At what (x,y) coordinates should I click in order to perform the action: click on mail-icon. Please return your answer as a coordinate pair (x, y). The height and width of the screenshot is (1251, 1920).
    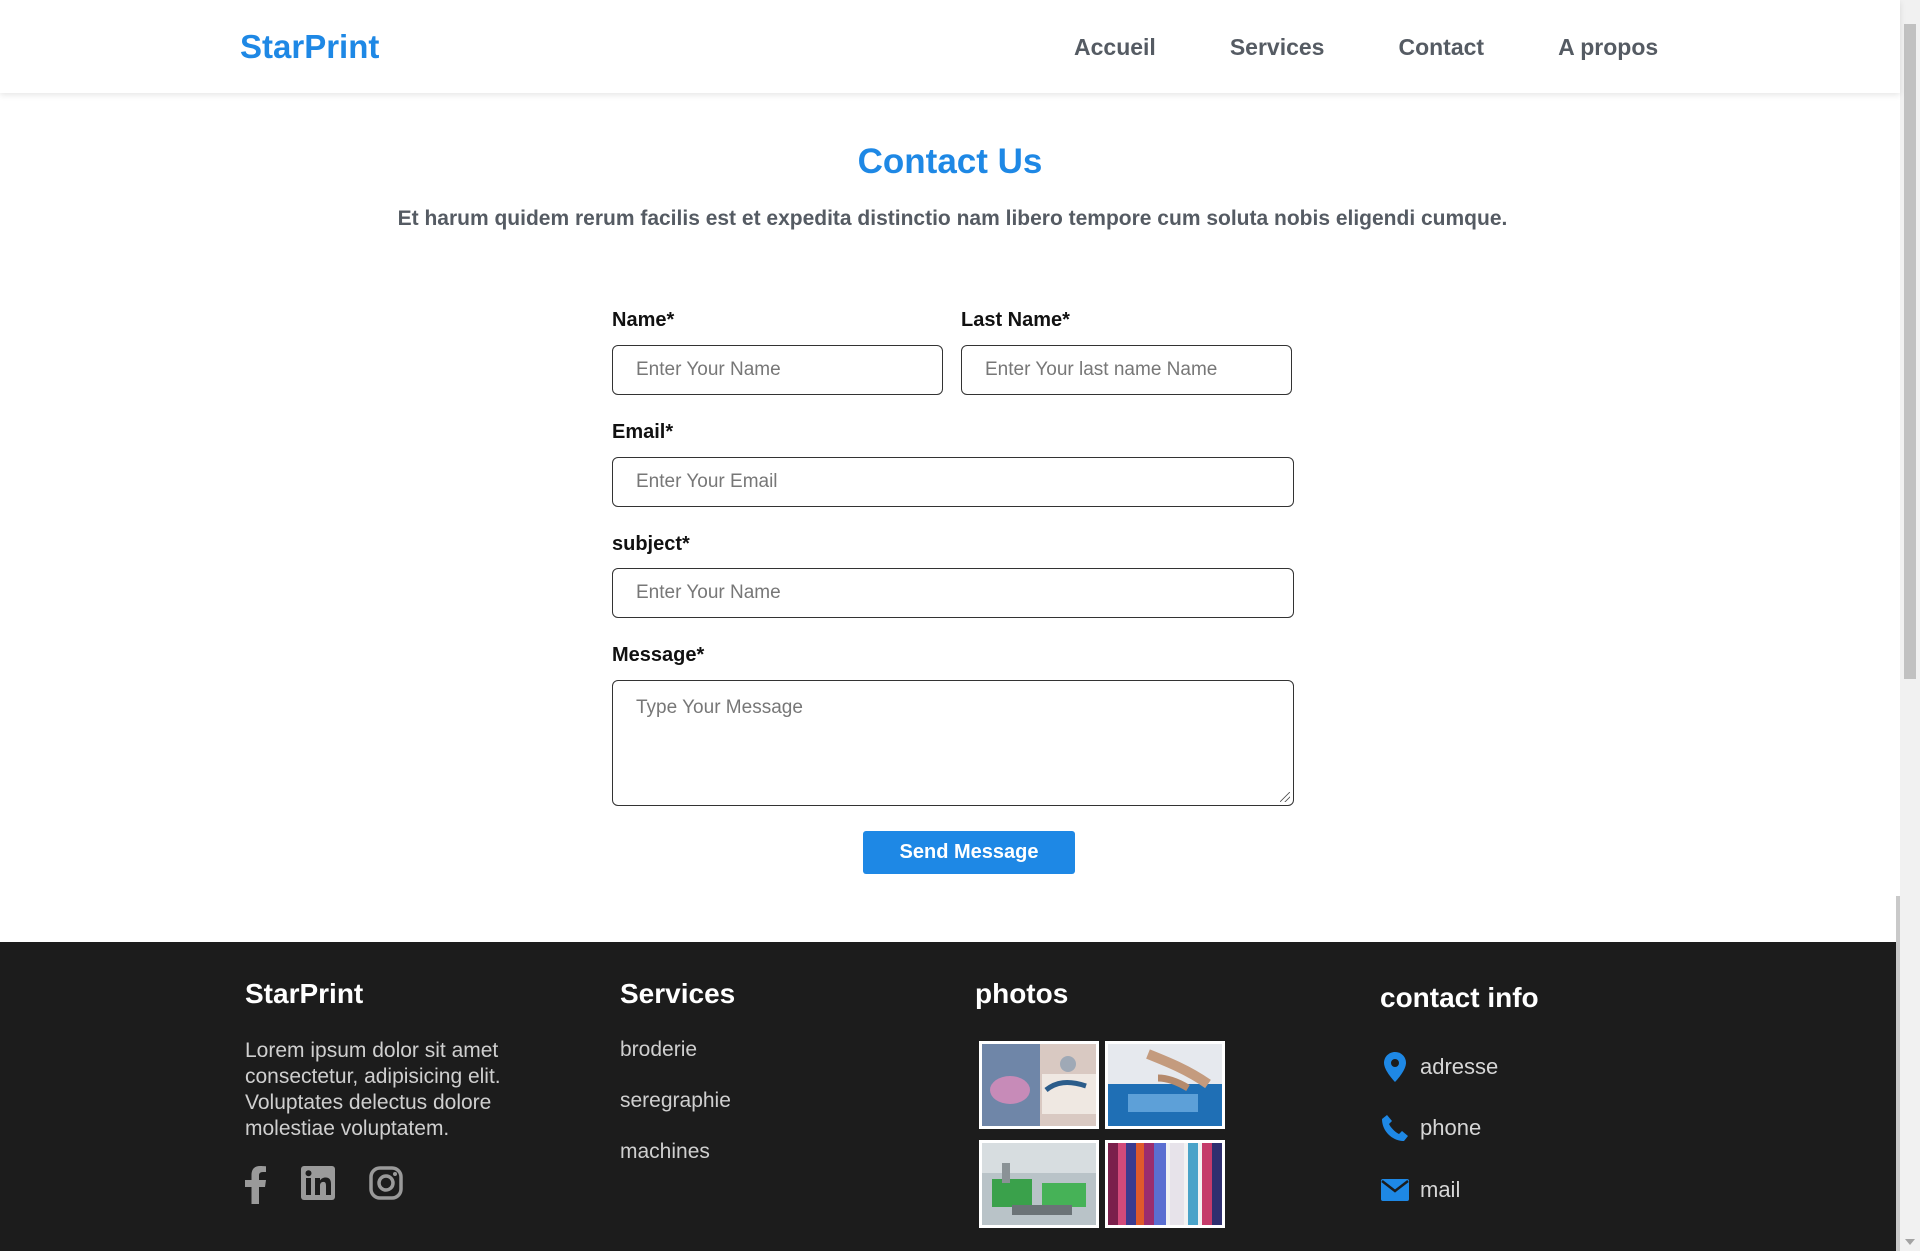
    Looking at the image, I should click on (1395, 1190).